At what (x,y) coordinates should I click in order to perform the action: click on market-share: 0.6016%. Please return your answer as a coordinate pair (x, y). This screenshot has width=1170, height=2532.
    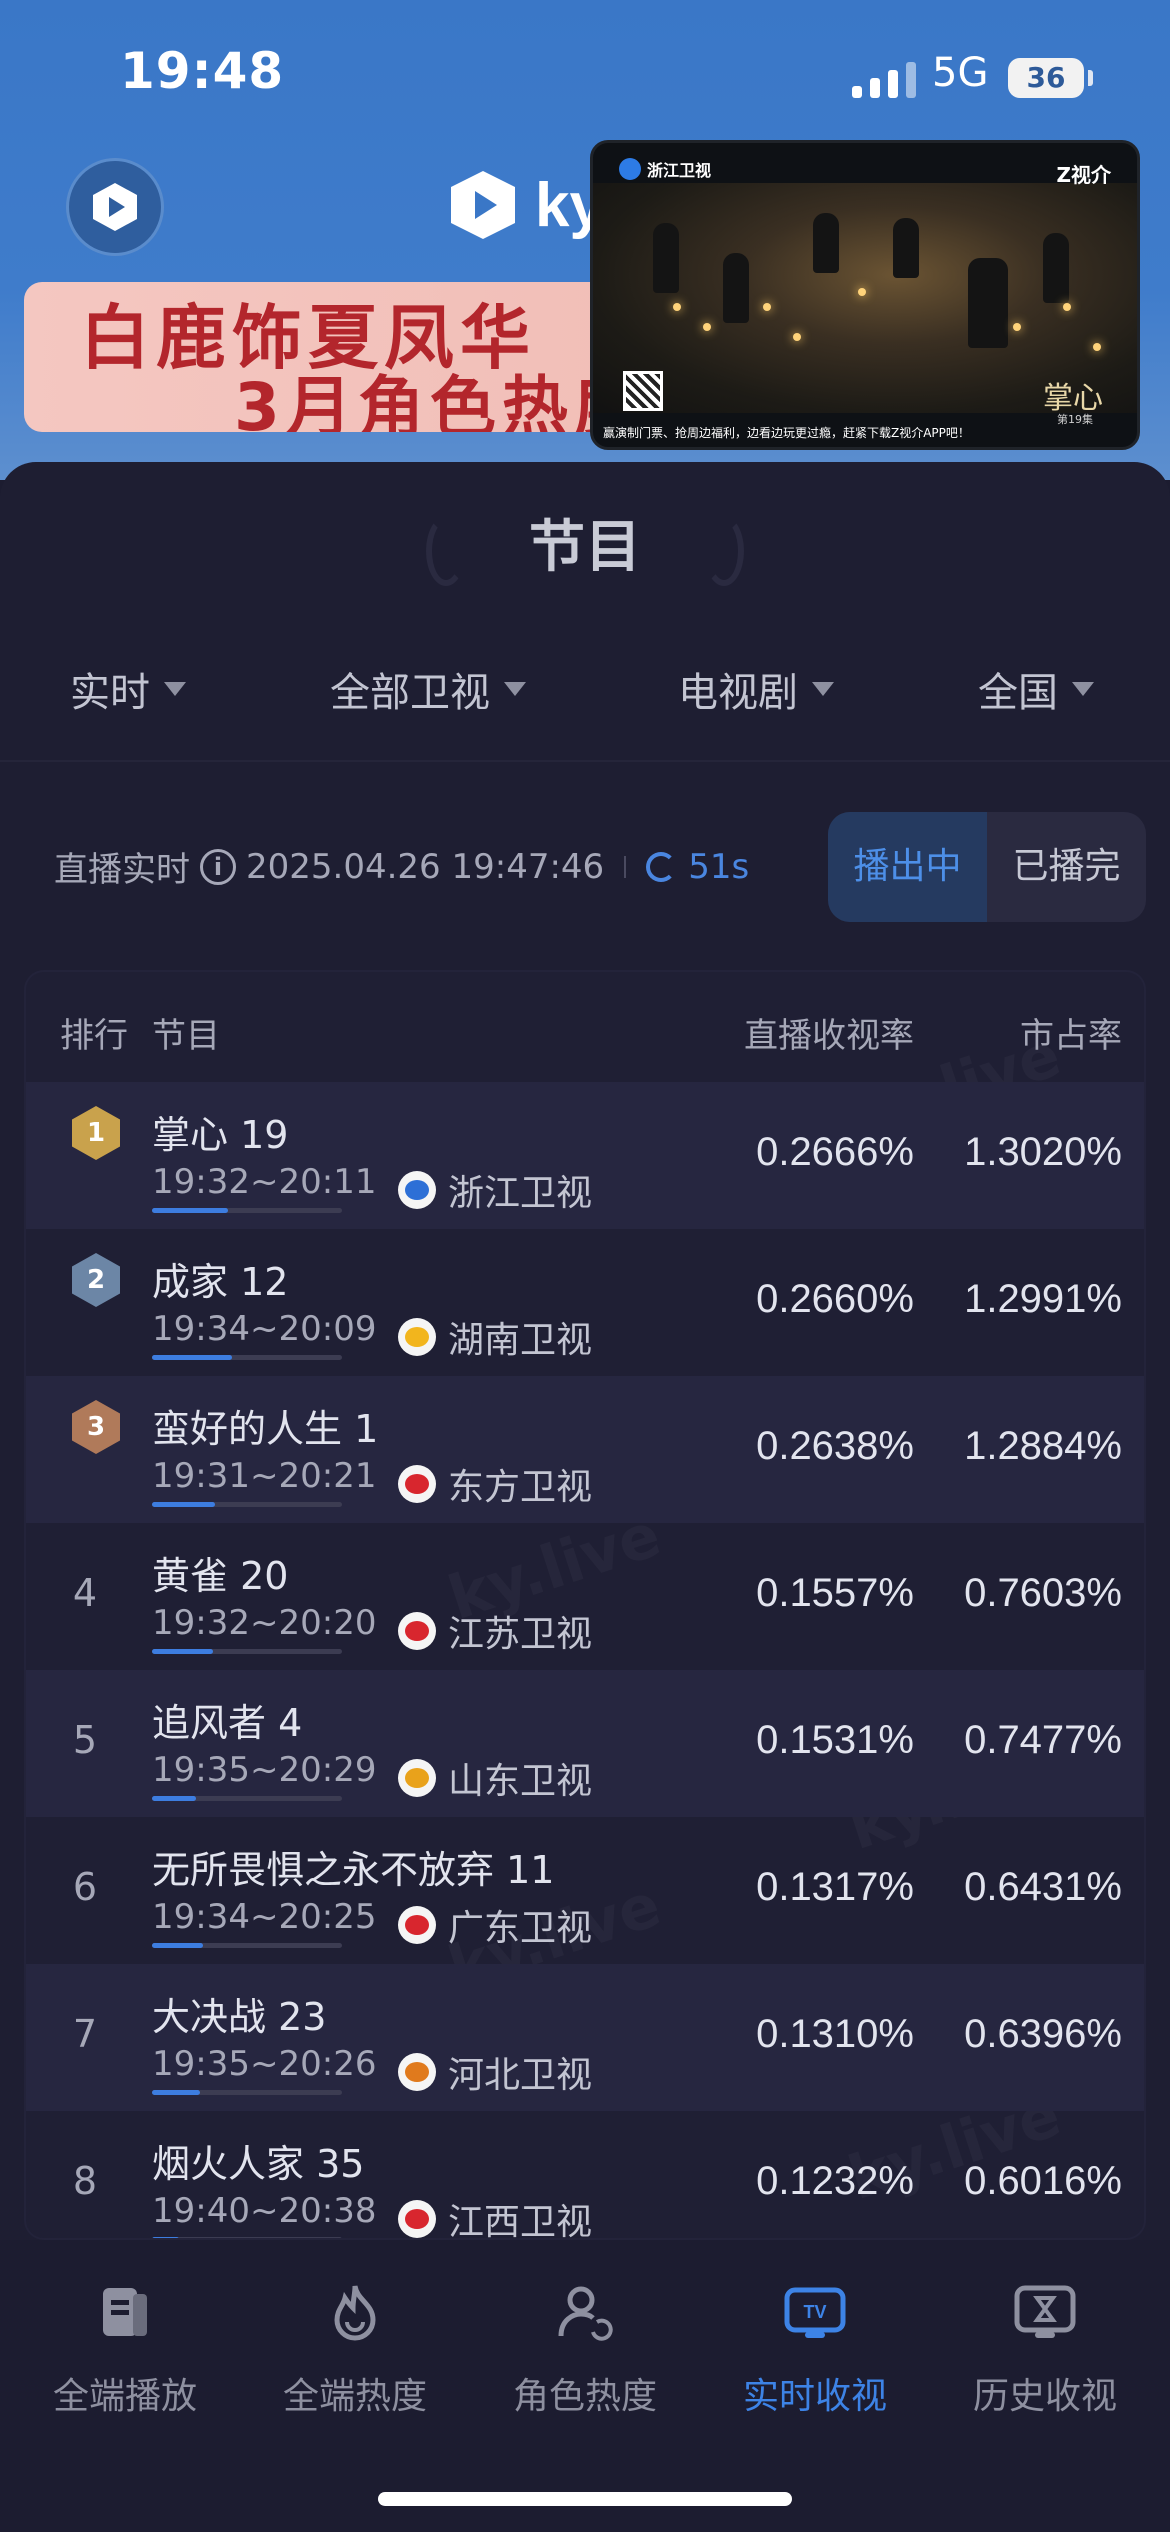
    Looking at the image, I should click on (1043, 2181).